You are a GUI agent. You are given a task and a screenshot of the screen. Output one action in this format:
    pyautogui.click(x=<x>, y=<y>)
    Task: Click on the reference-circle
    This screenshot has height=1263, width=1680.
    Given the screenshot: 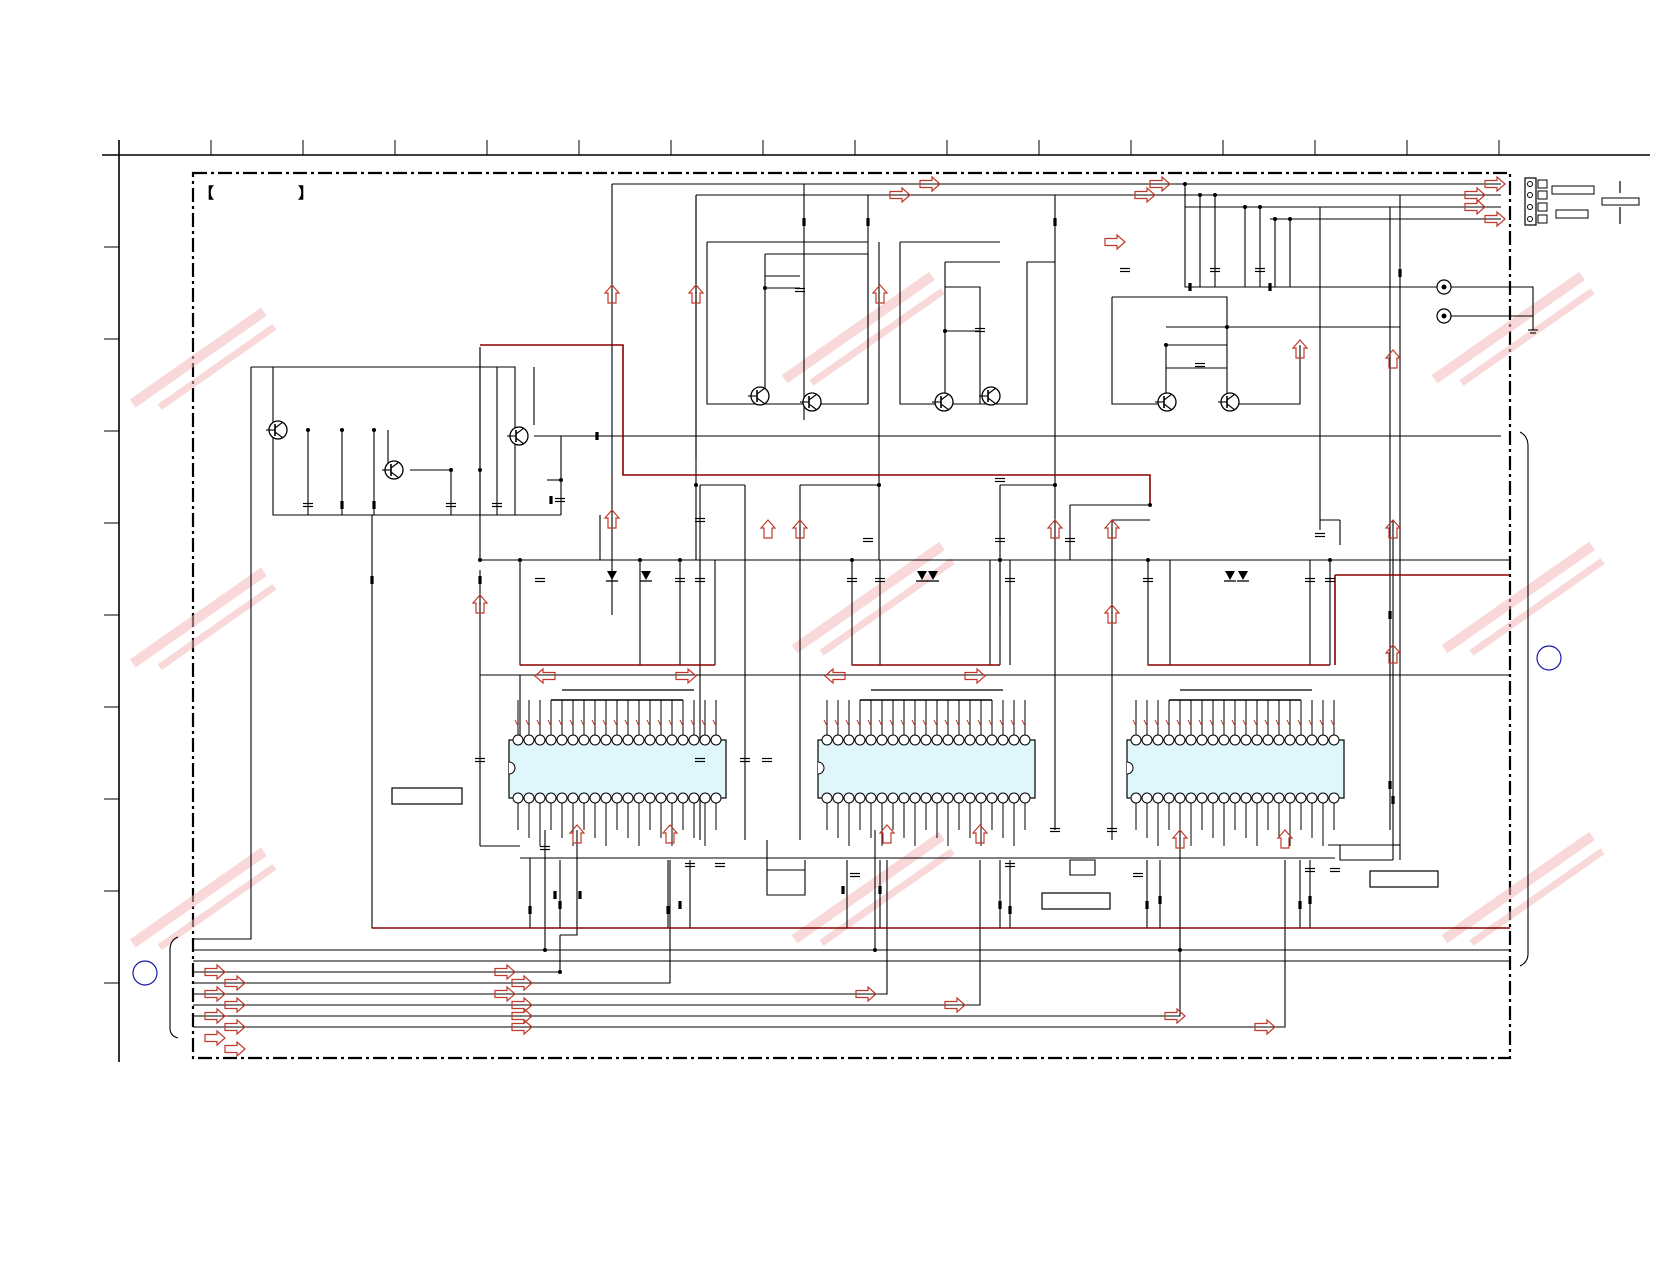 What is the action you would take?
    pyautogui.click(x=1549, y=658)
    